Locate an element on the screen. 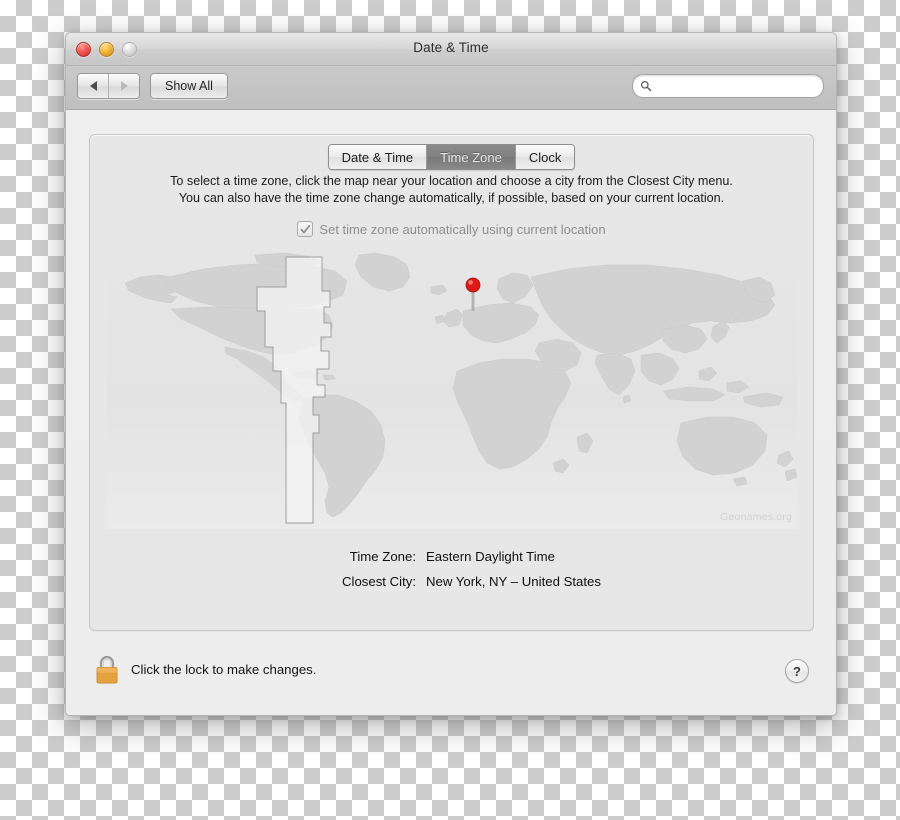  lock-message: Click the lock to make changes. is located at coordinates (224, 669).